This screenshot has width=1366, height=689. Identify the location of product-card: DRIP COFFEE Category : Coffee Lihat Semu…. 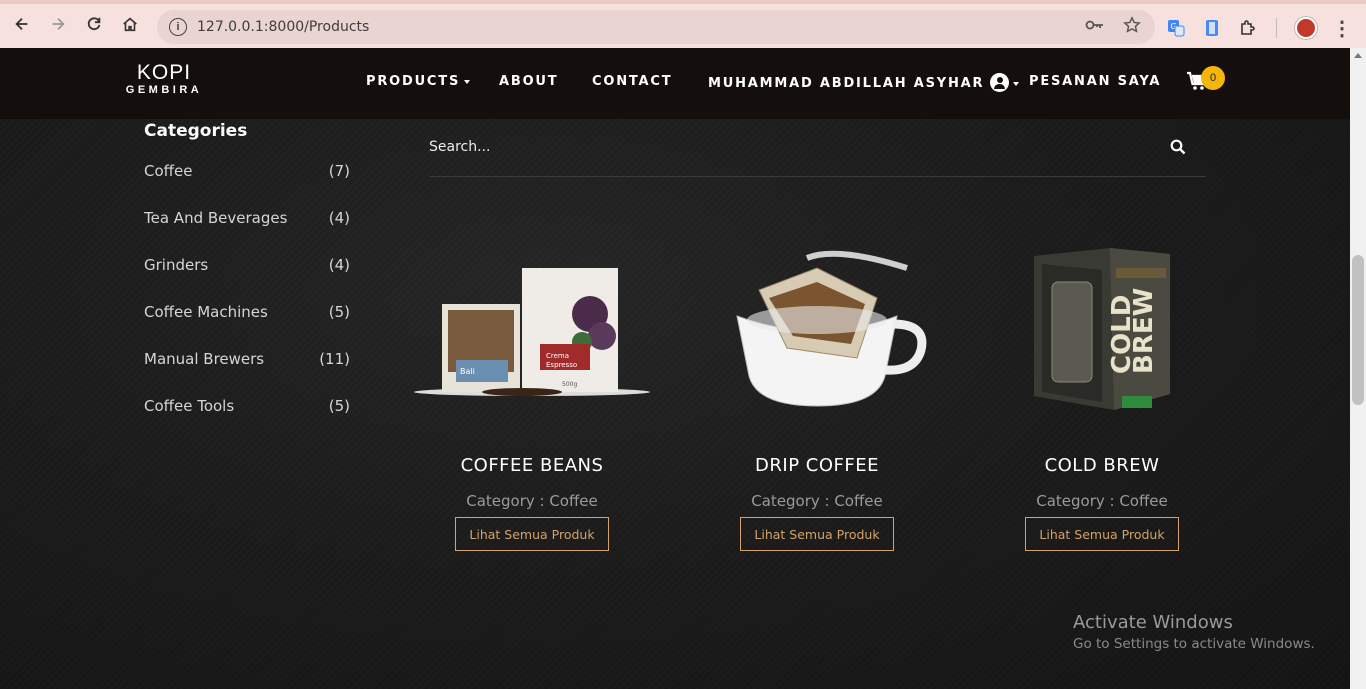
(817, 399).